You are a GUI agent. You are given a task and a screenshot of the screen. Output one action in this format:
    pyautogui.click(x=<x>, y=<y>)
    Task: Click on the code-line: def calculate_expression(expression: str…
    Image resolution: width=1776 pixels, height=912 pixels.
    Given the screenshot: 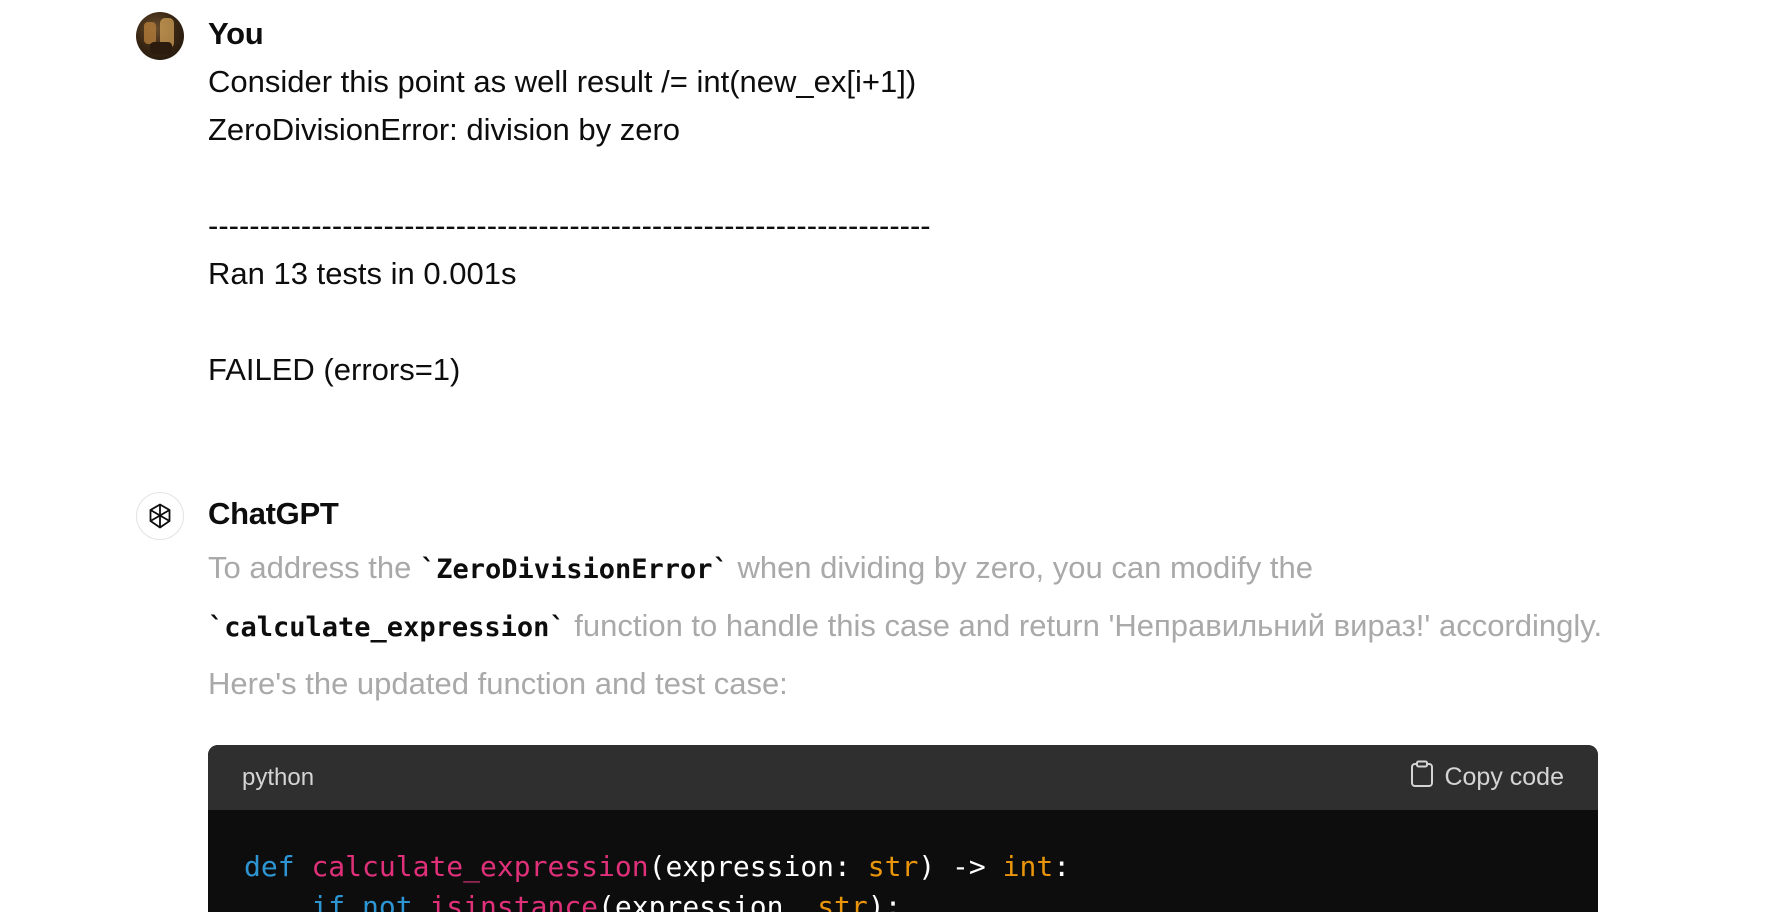 What is the action you would take?
    pyautogui.click(x=903, y=867)
    